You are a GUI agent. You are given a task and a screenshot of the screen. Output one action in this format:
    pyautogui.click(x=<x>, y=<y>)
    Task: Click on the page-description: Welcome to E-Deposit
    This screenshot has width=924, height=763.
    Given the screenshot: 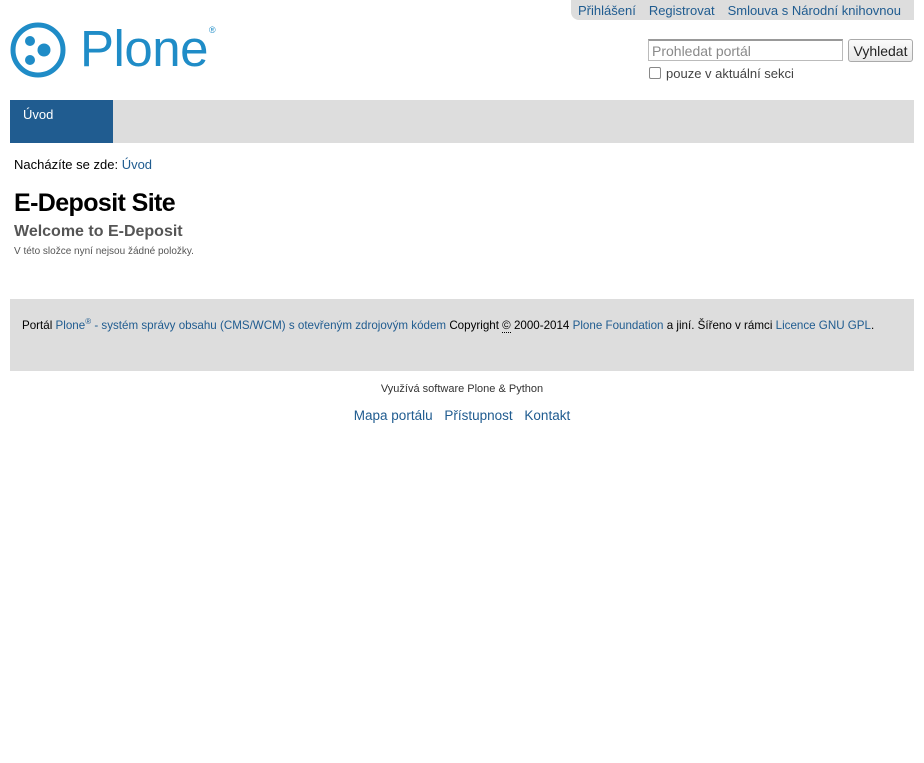 What is the action you would take?
    pyautogui.click(x=98, y=231)
    